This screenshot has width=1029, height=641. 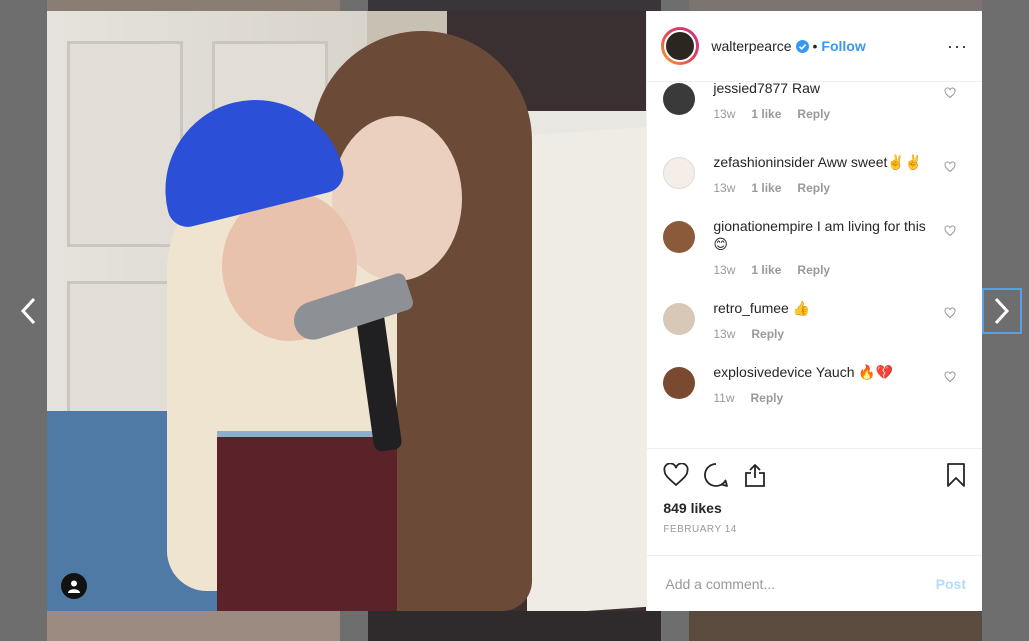 What do you see at coordinates (814, 527) in the screenshot?
I see `post-date: FEBRUARY 14` at bounding box center [814, 527].